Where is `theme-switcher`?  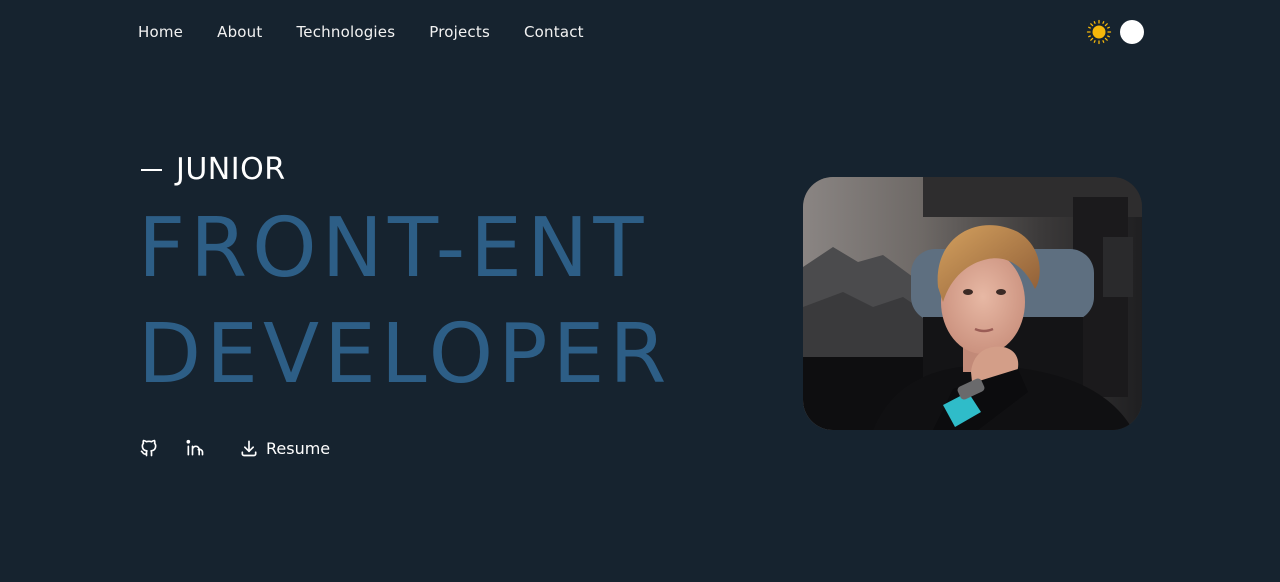
theme-switcher is located at coordinates (1115, 32).